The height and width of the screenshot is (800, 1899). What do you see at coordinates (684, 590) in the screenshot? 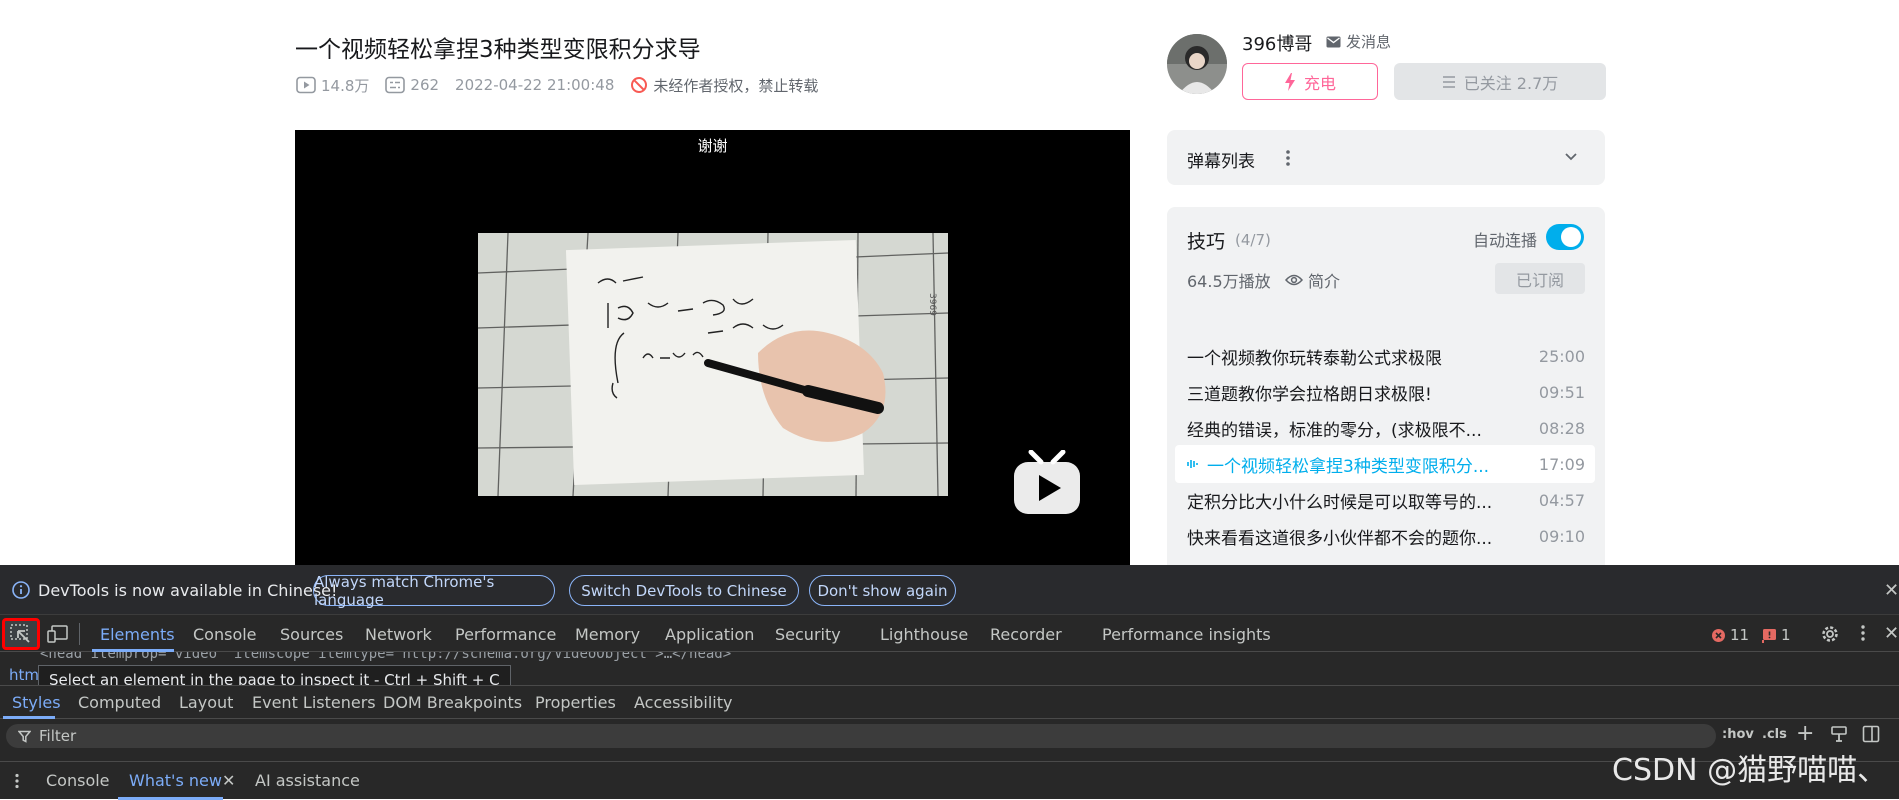
I see `switch-to-chinese-button: Switch DevTools to Chinese` at bounding box center [684, 590].